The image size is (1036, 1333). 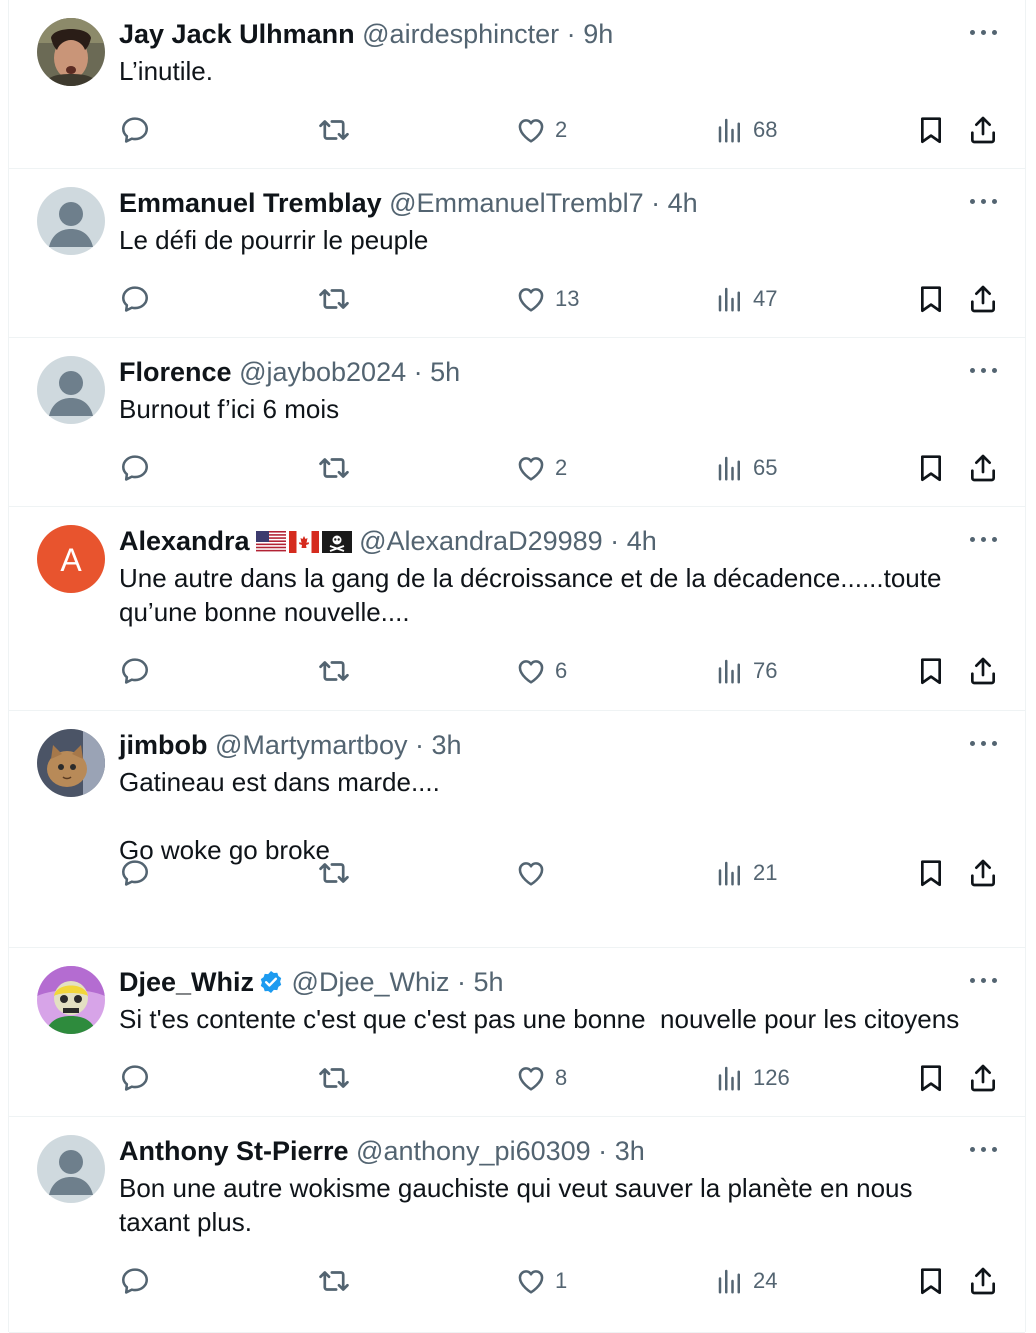 I want to click on author-name: jimbob, so click(x=163, y=745).